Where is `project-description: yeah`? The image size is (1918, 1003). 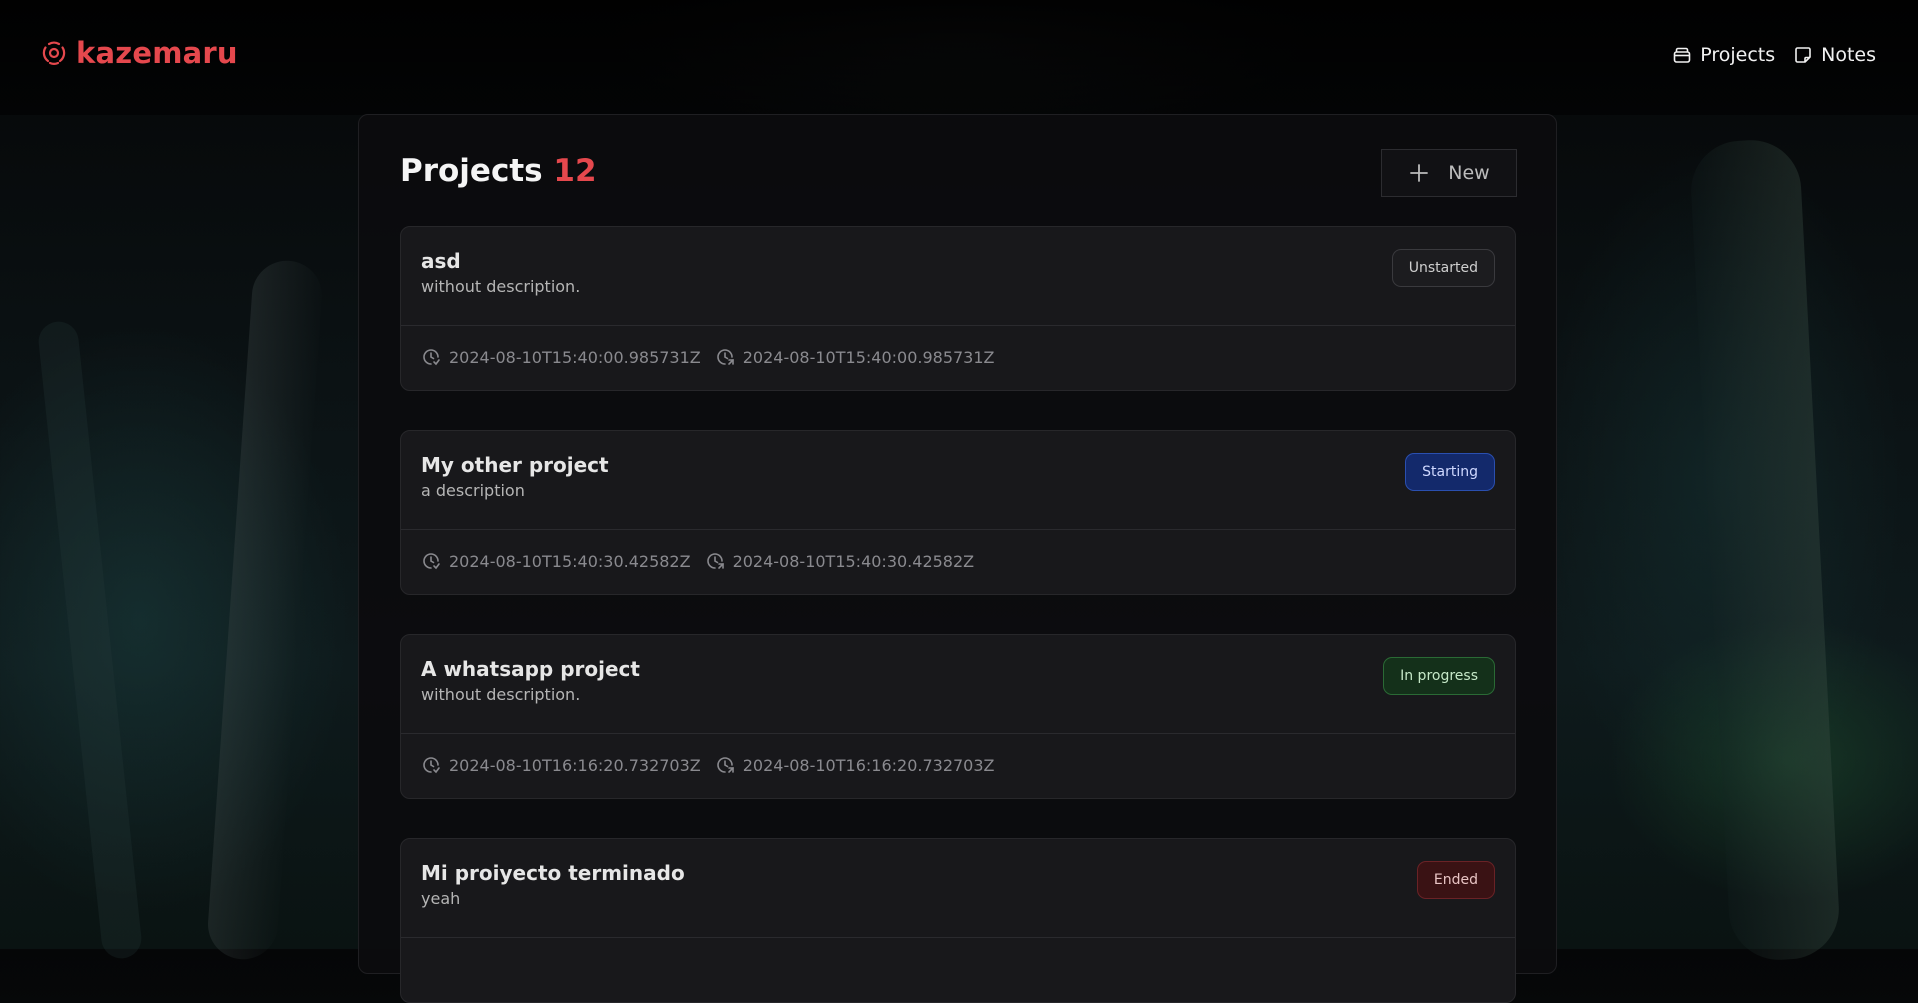 project-description: yeah is located at coordinates (441, 898).